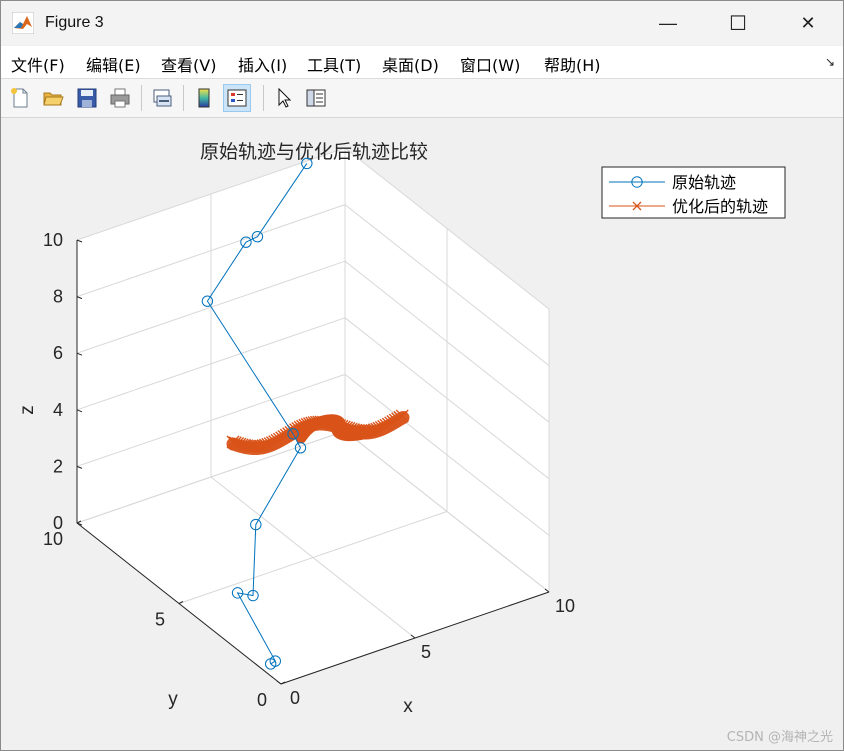  I want to click on print-button, so click(120, 98).